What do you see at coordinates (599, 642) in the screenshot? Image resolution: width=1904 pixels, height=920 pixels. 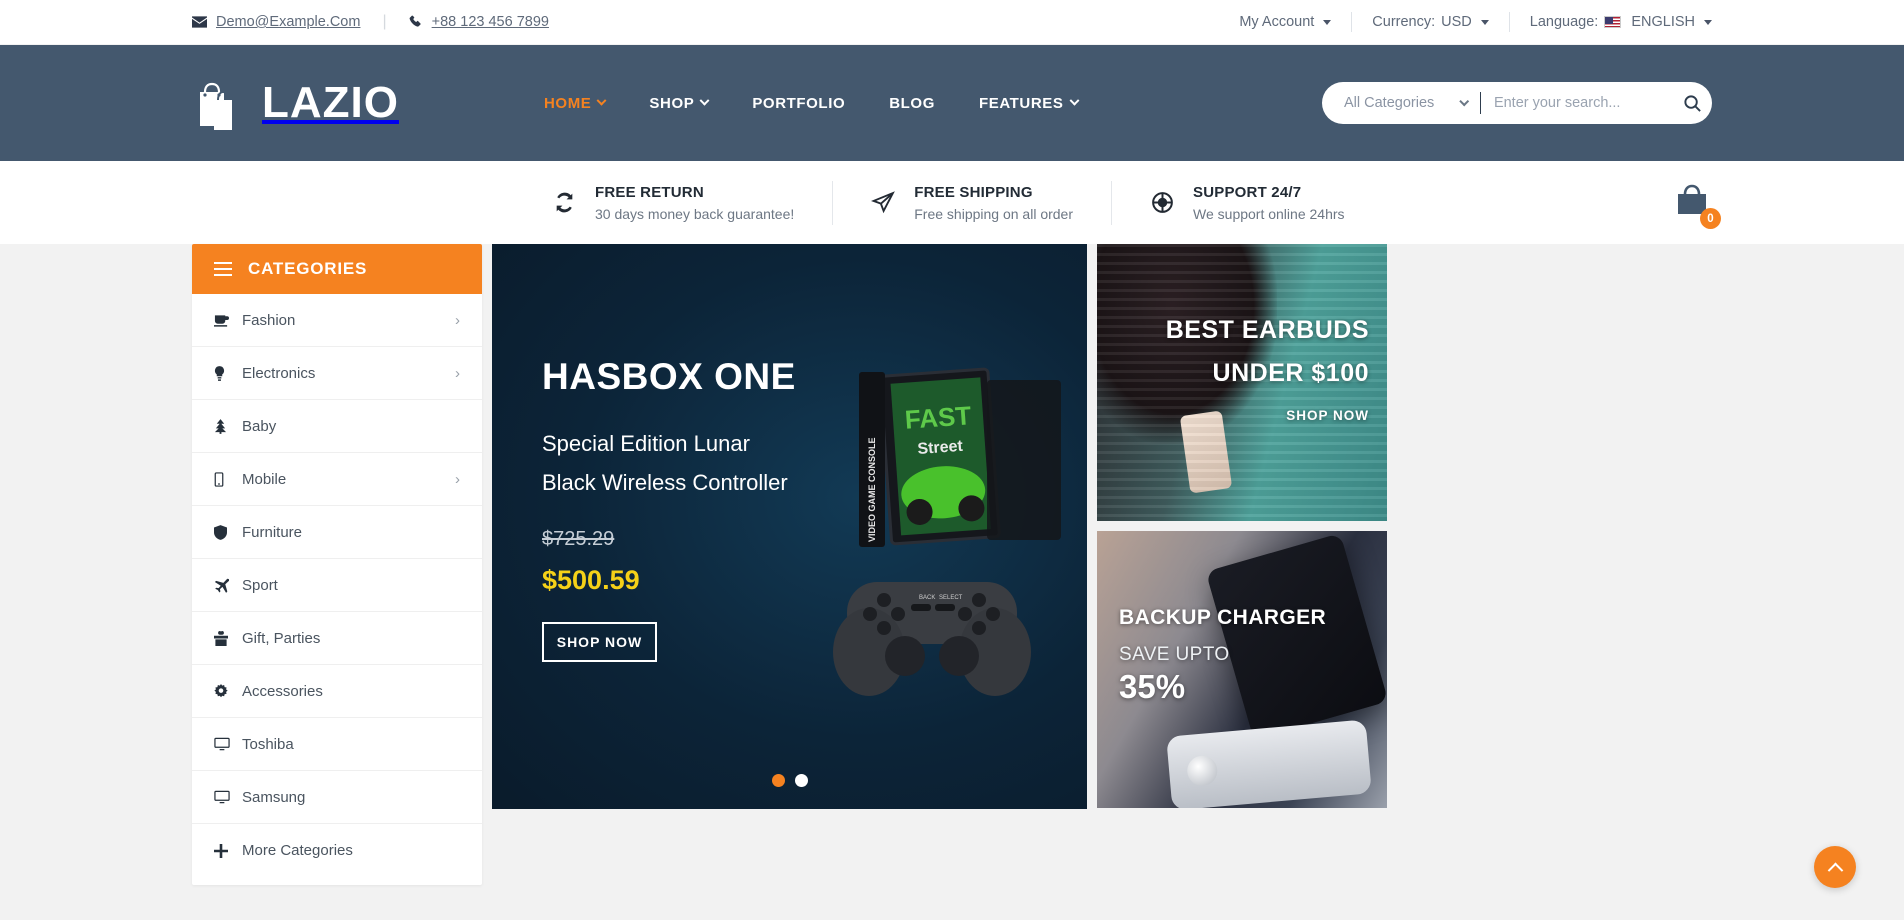 I see `hero-shop-now-button: SHOP NOW` at bounding box center [599, 642].